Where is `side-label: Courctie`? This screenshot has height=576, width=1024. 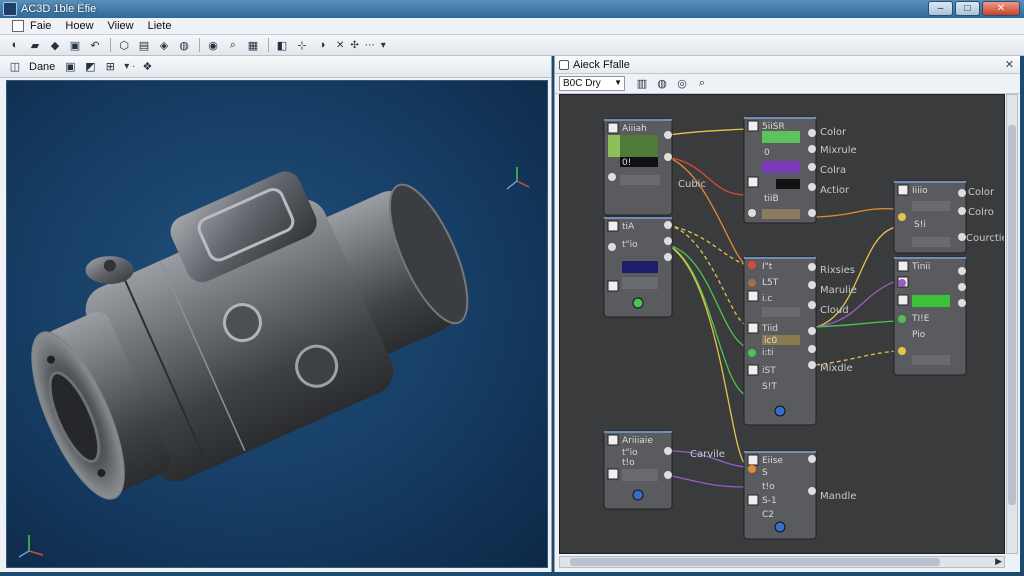 side-label: Courctie is located at coordinates (985, 238).